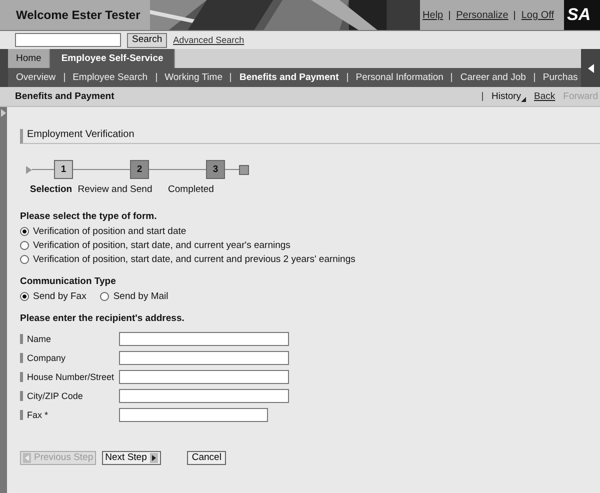 The width and height of the screenshot is (600, 493). What do you see at coordinates (68, 40) in the screenshot?
I see `search-field` at bounding box center [68, 40].